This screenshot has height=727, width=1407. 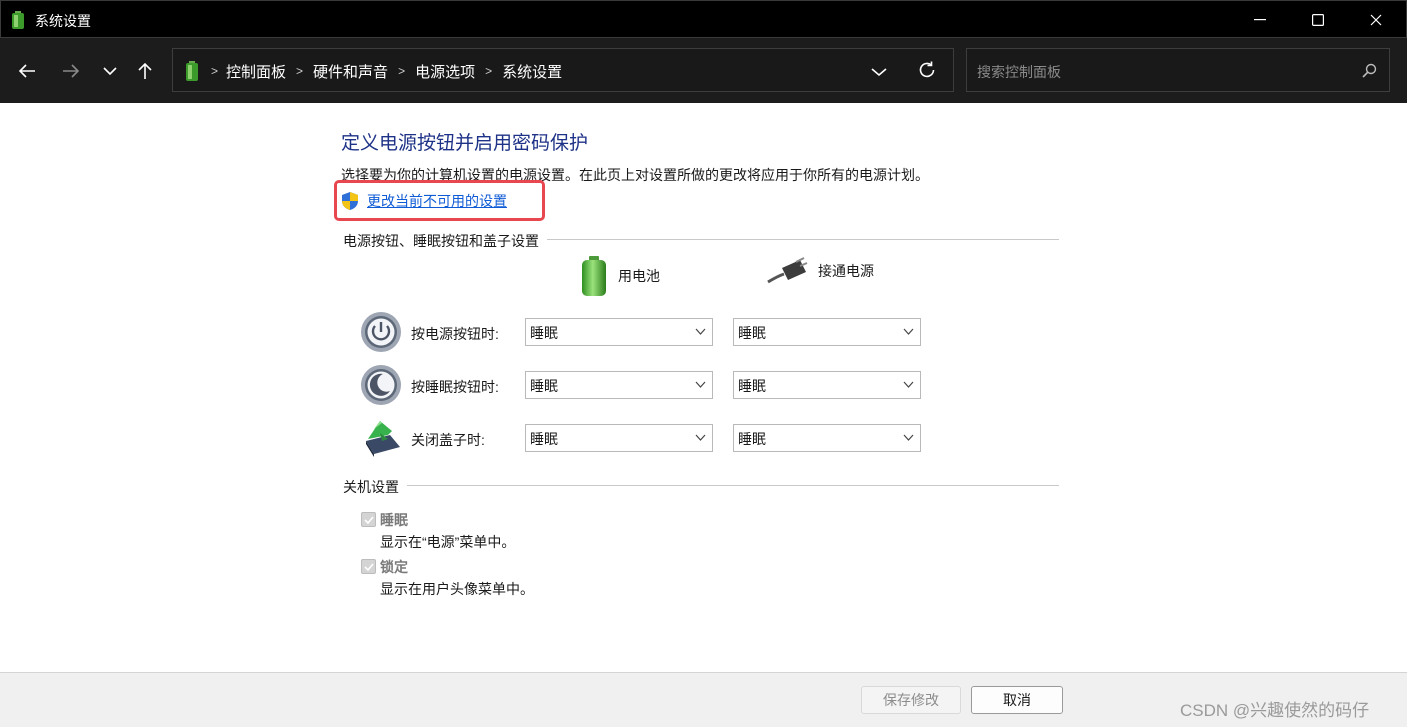 What do you see at coordinates (1019, 72) in the screenshot?
I see `search-input: 搜索控制面板` at bounding box center [1019, 72].